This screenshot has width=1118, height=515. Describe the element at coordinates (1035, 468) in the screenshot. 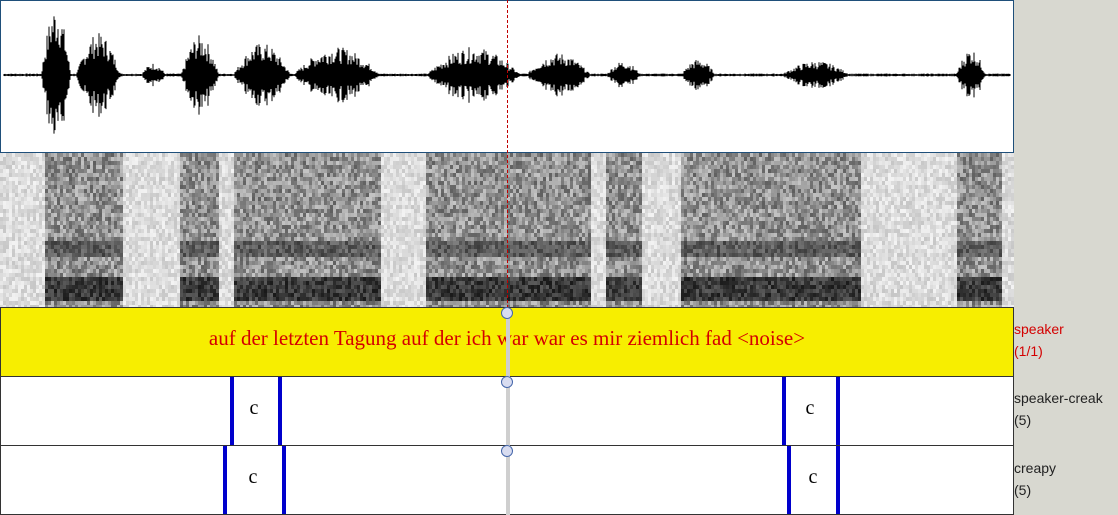

I see `tier-name: creapy` at that location.